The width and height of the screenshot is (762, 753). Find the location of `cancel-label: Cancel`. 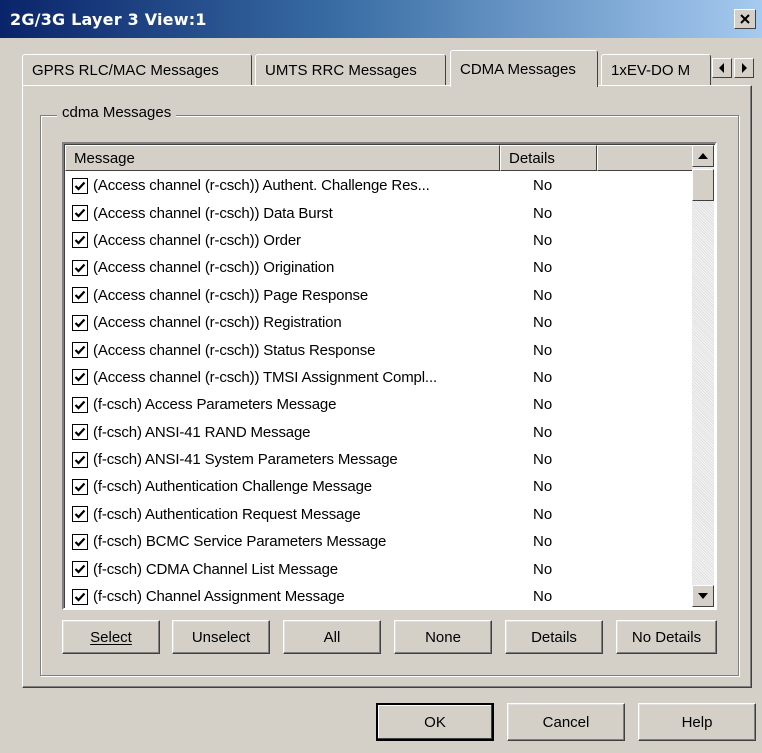

cancel-label: Cancel is located at coordinates (566, 722).